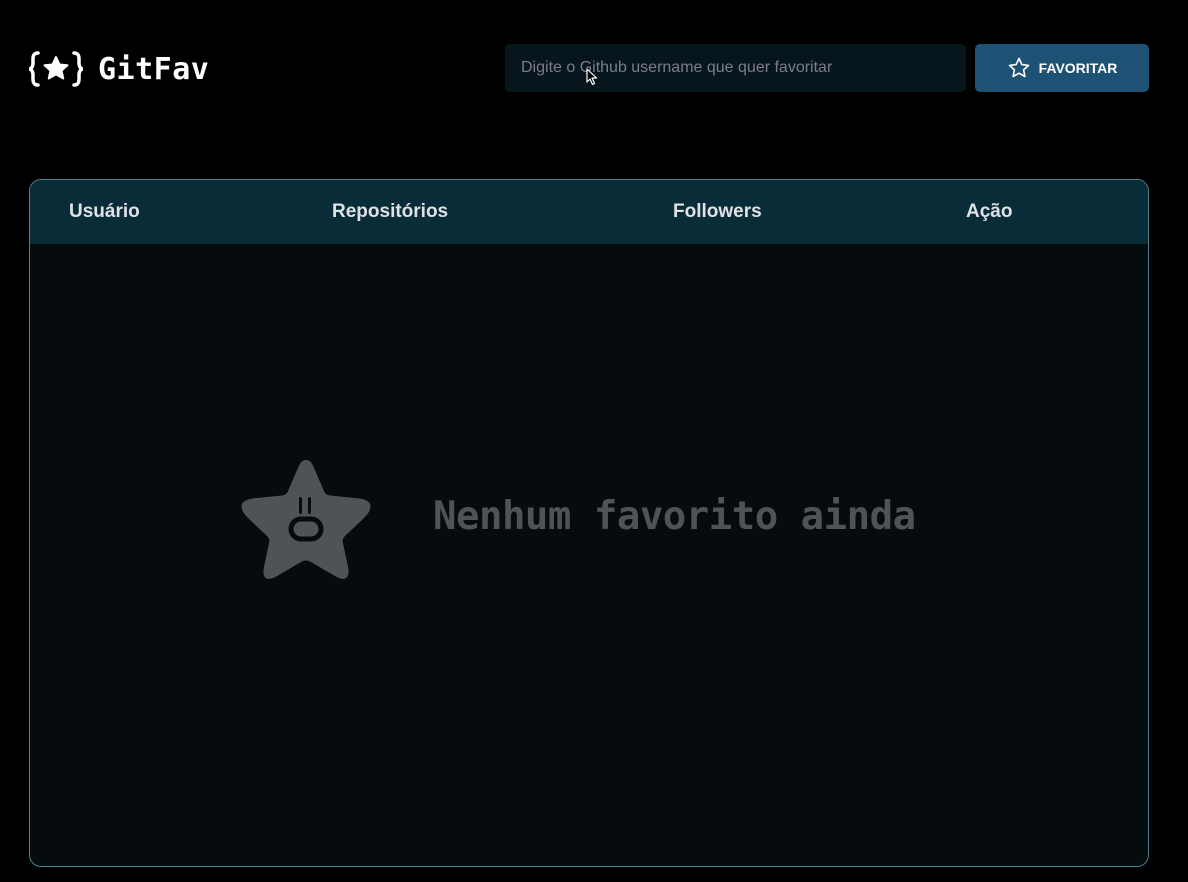 This screenshot has height=882, width=1188. I want to click on logo: GitFav, so click(118, 69).